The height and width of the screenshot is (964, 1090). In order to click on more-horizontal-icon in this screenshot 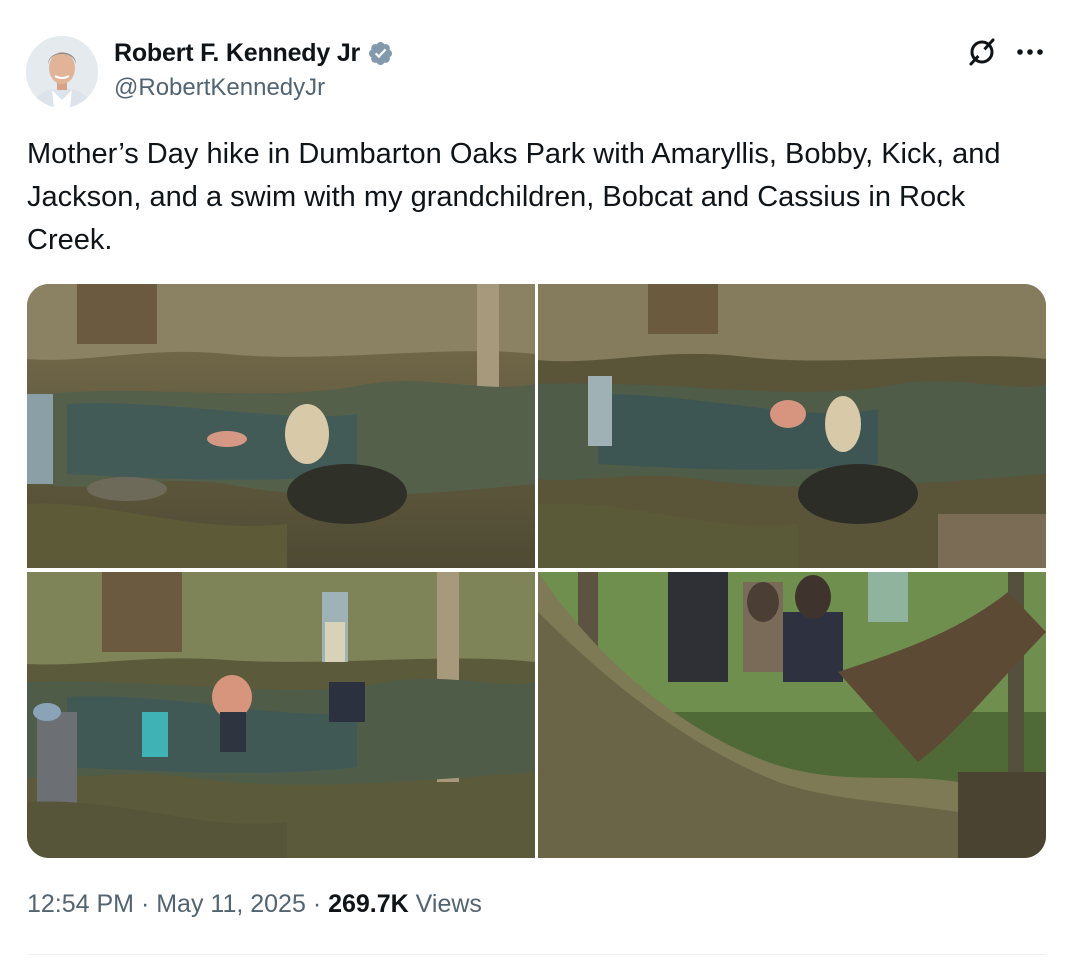, I will do `click(1030, 52)`.